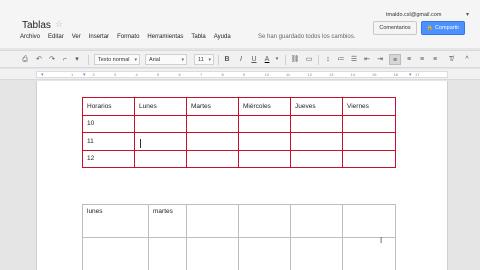  What do you see at coordinates (309, 74) in the screenshot?
I see `ruler-number: 12` at bounding box center [309, 74].